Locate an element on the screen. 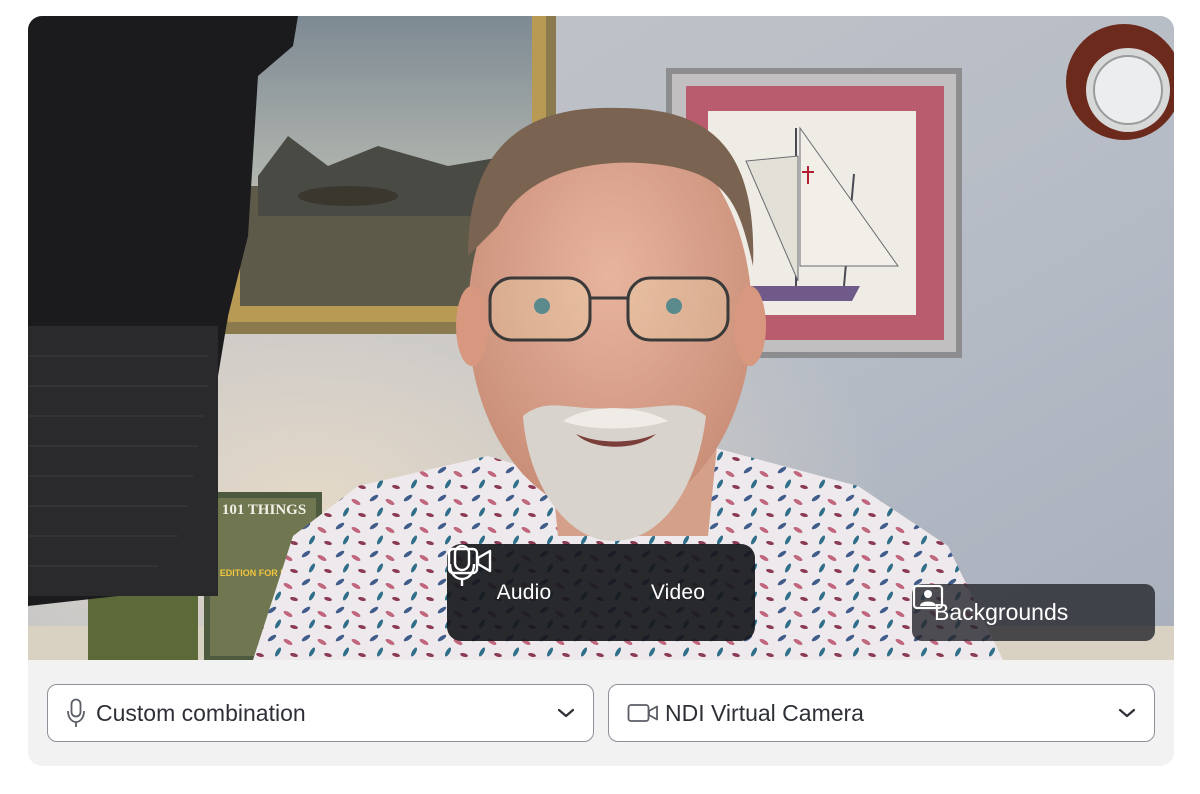  audio-source-value: Custom combination is located at coordinates (201, 712).